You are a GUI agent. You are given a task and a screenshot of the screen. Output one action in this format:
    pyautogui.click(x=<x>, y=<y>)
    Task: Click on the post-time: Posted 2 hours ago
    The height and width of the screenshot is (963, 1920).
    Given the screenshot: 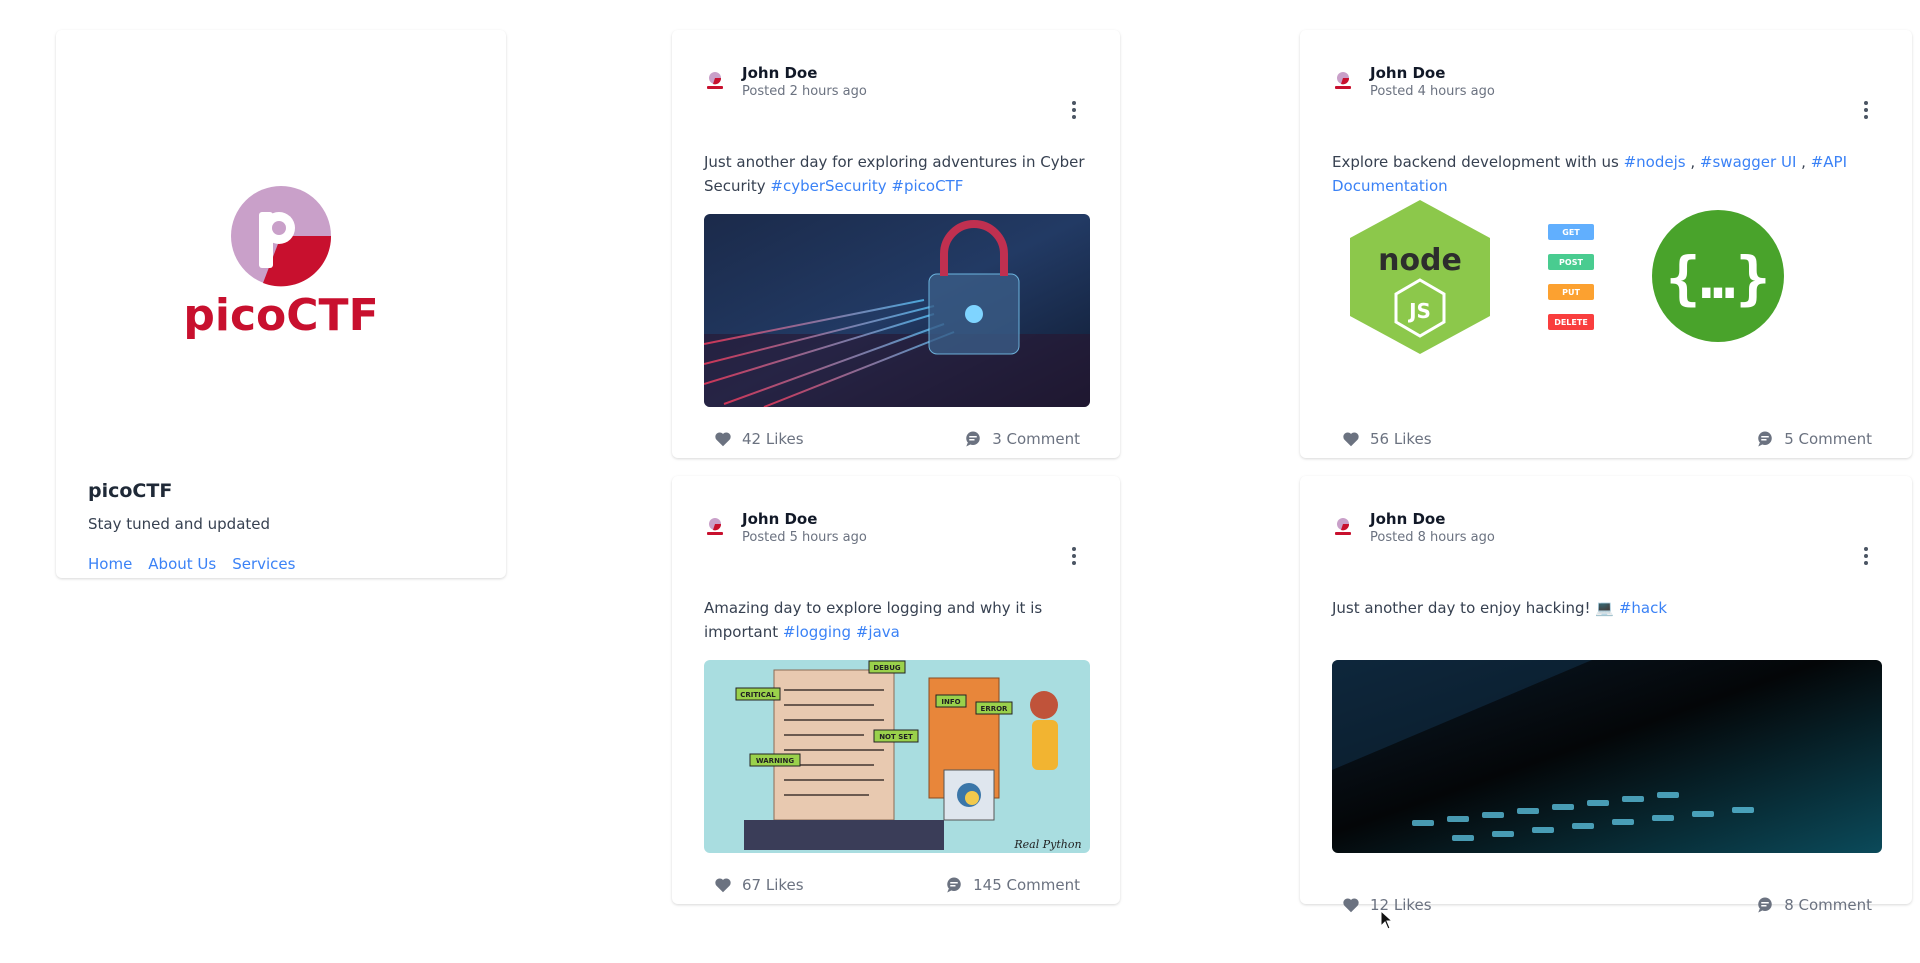 What is the action you would take?
    pyautogui.click(x=804, y=91)
    